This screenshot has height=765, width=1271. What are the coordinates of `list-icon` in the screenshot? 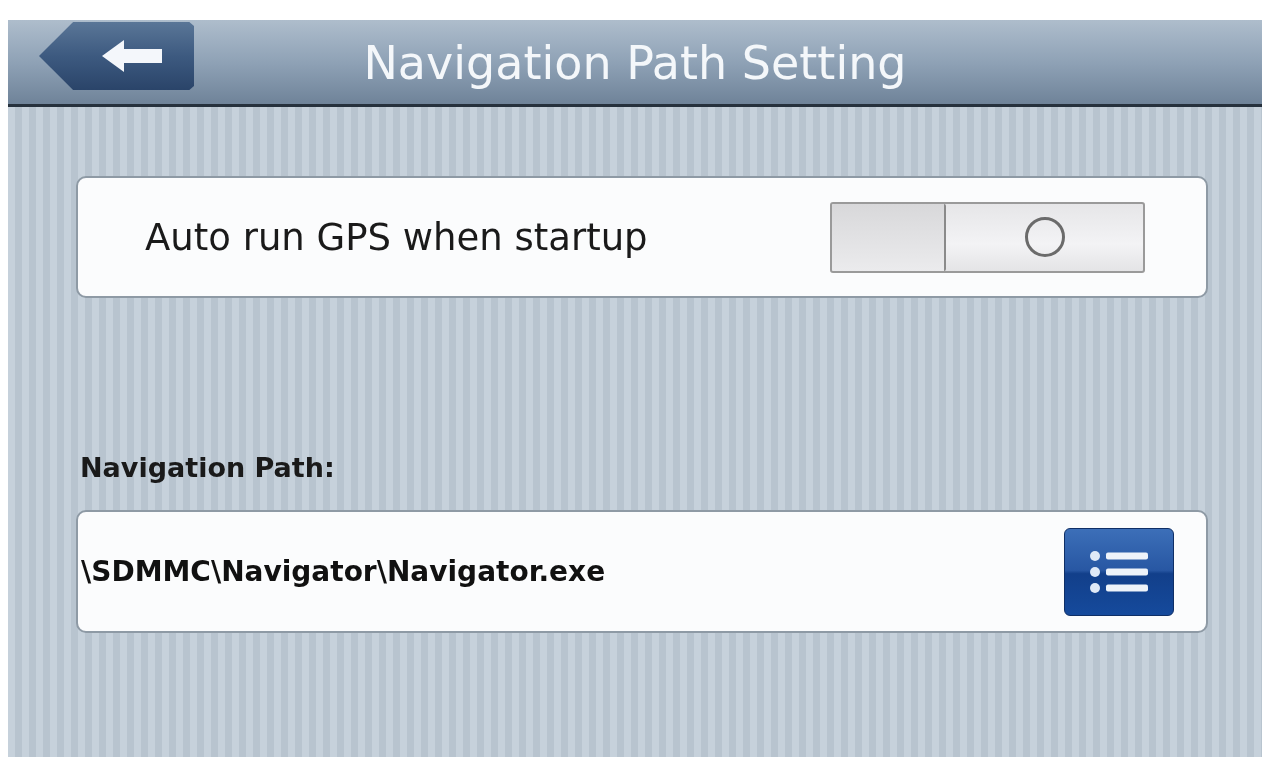 It's located at (1119, 571).